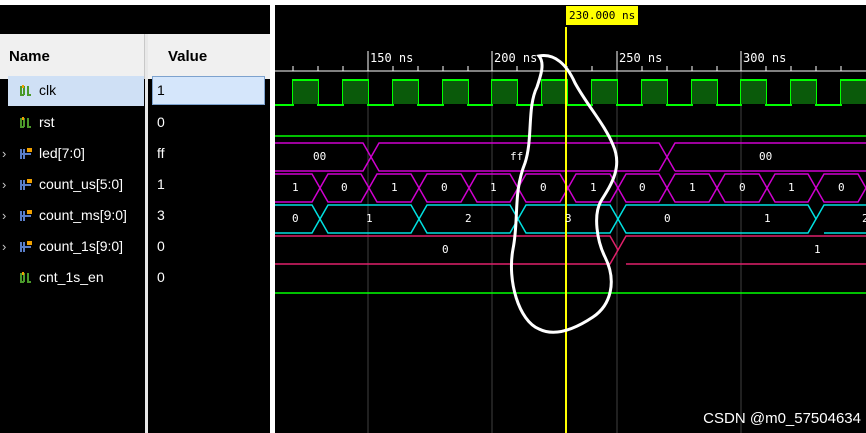 This screenshot has height=433, width=866. What do you see at coordinates (135, 122) in the screenshot?
I see `signal-row-rst: rst 0` at bounding box center [135, 122].